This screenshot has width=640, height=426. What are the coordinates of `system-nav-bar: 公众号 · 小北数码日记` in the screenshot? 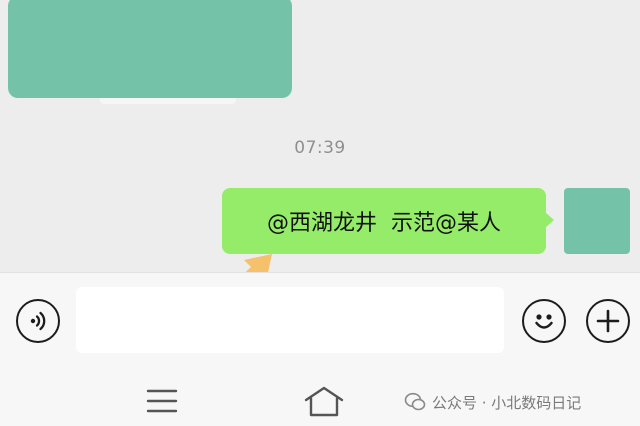 It's located at (320, 395).